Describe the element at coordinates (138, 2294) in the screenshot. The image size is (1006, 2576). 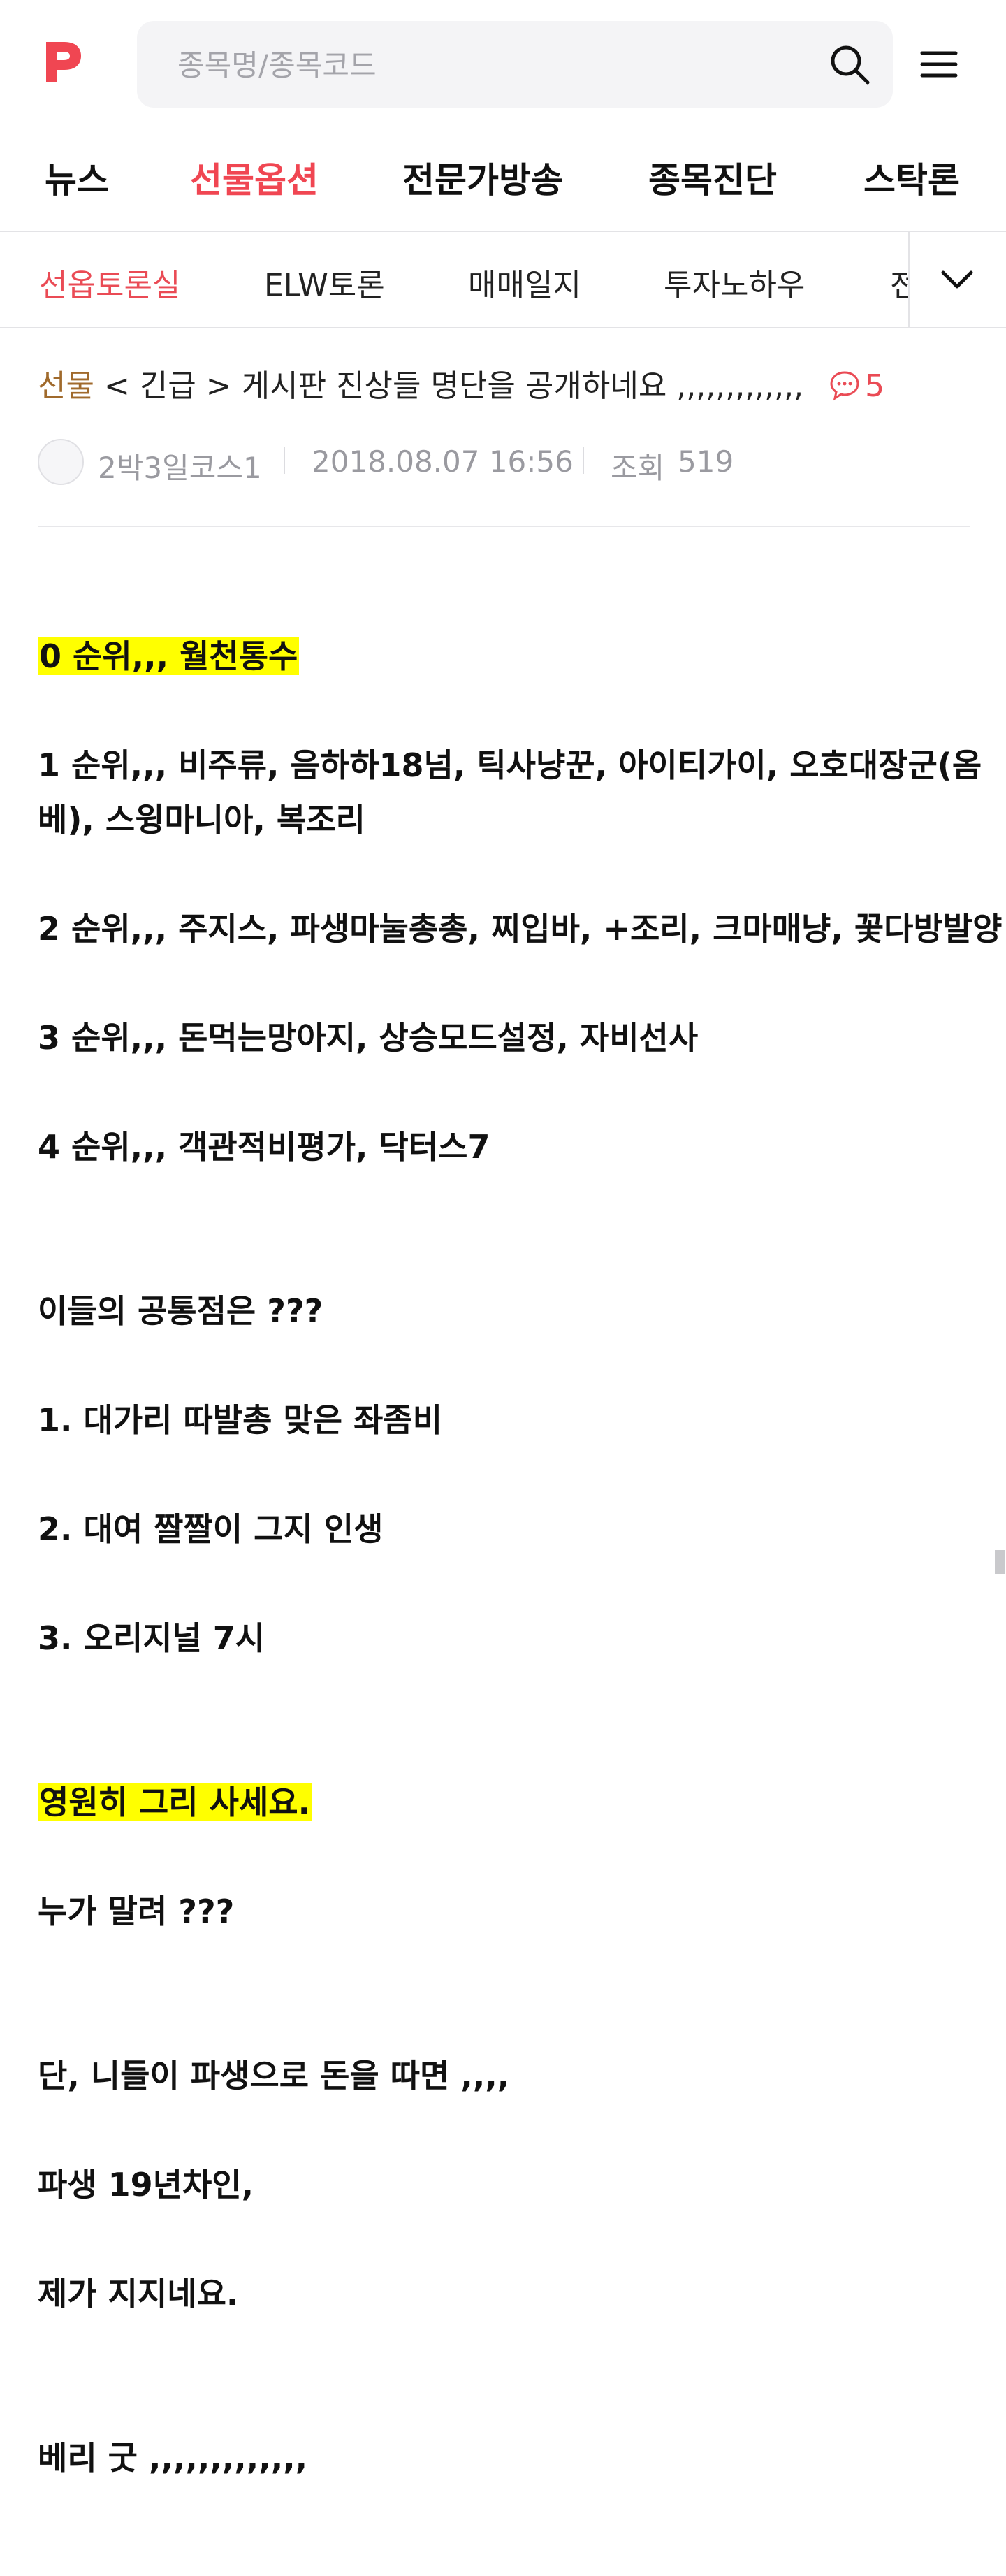
I see `body-line: 제가 지지네요.` at that location.